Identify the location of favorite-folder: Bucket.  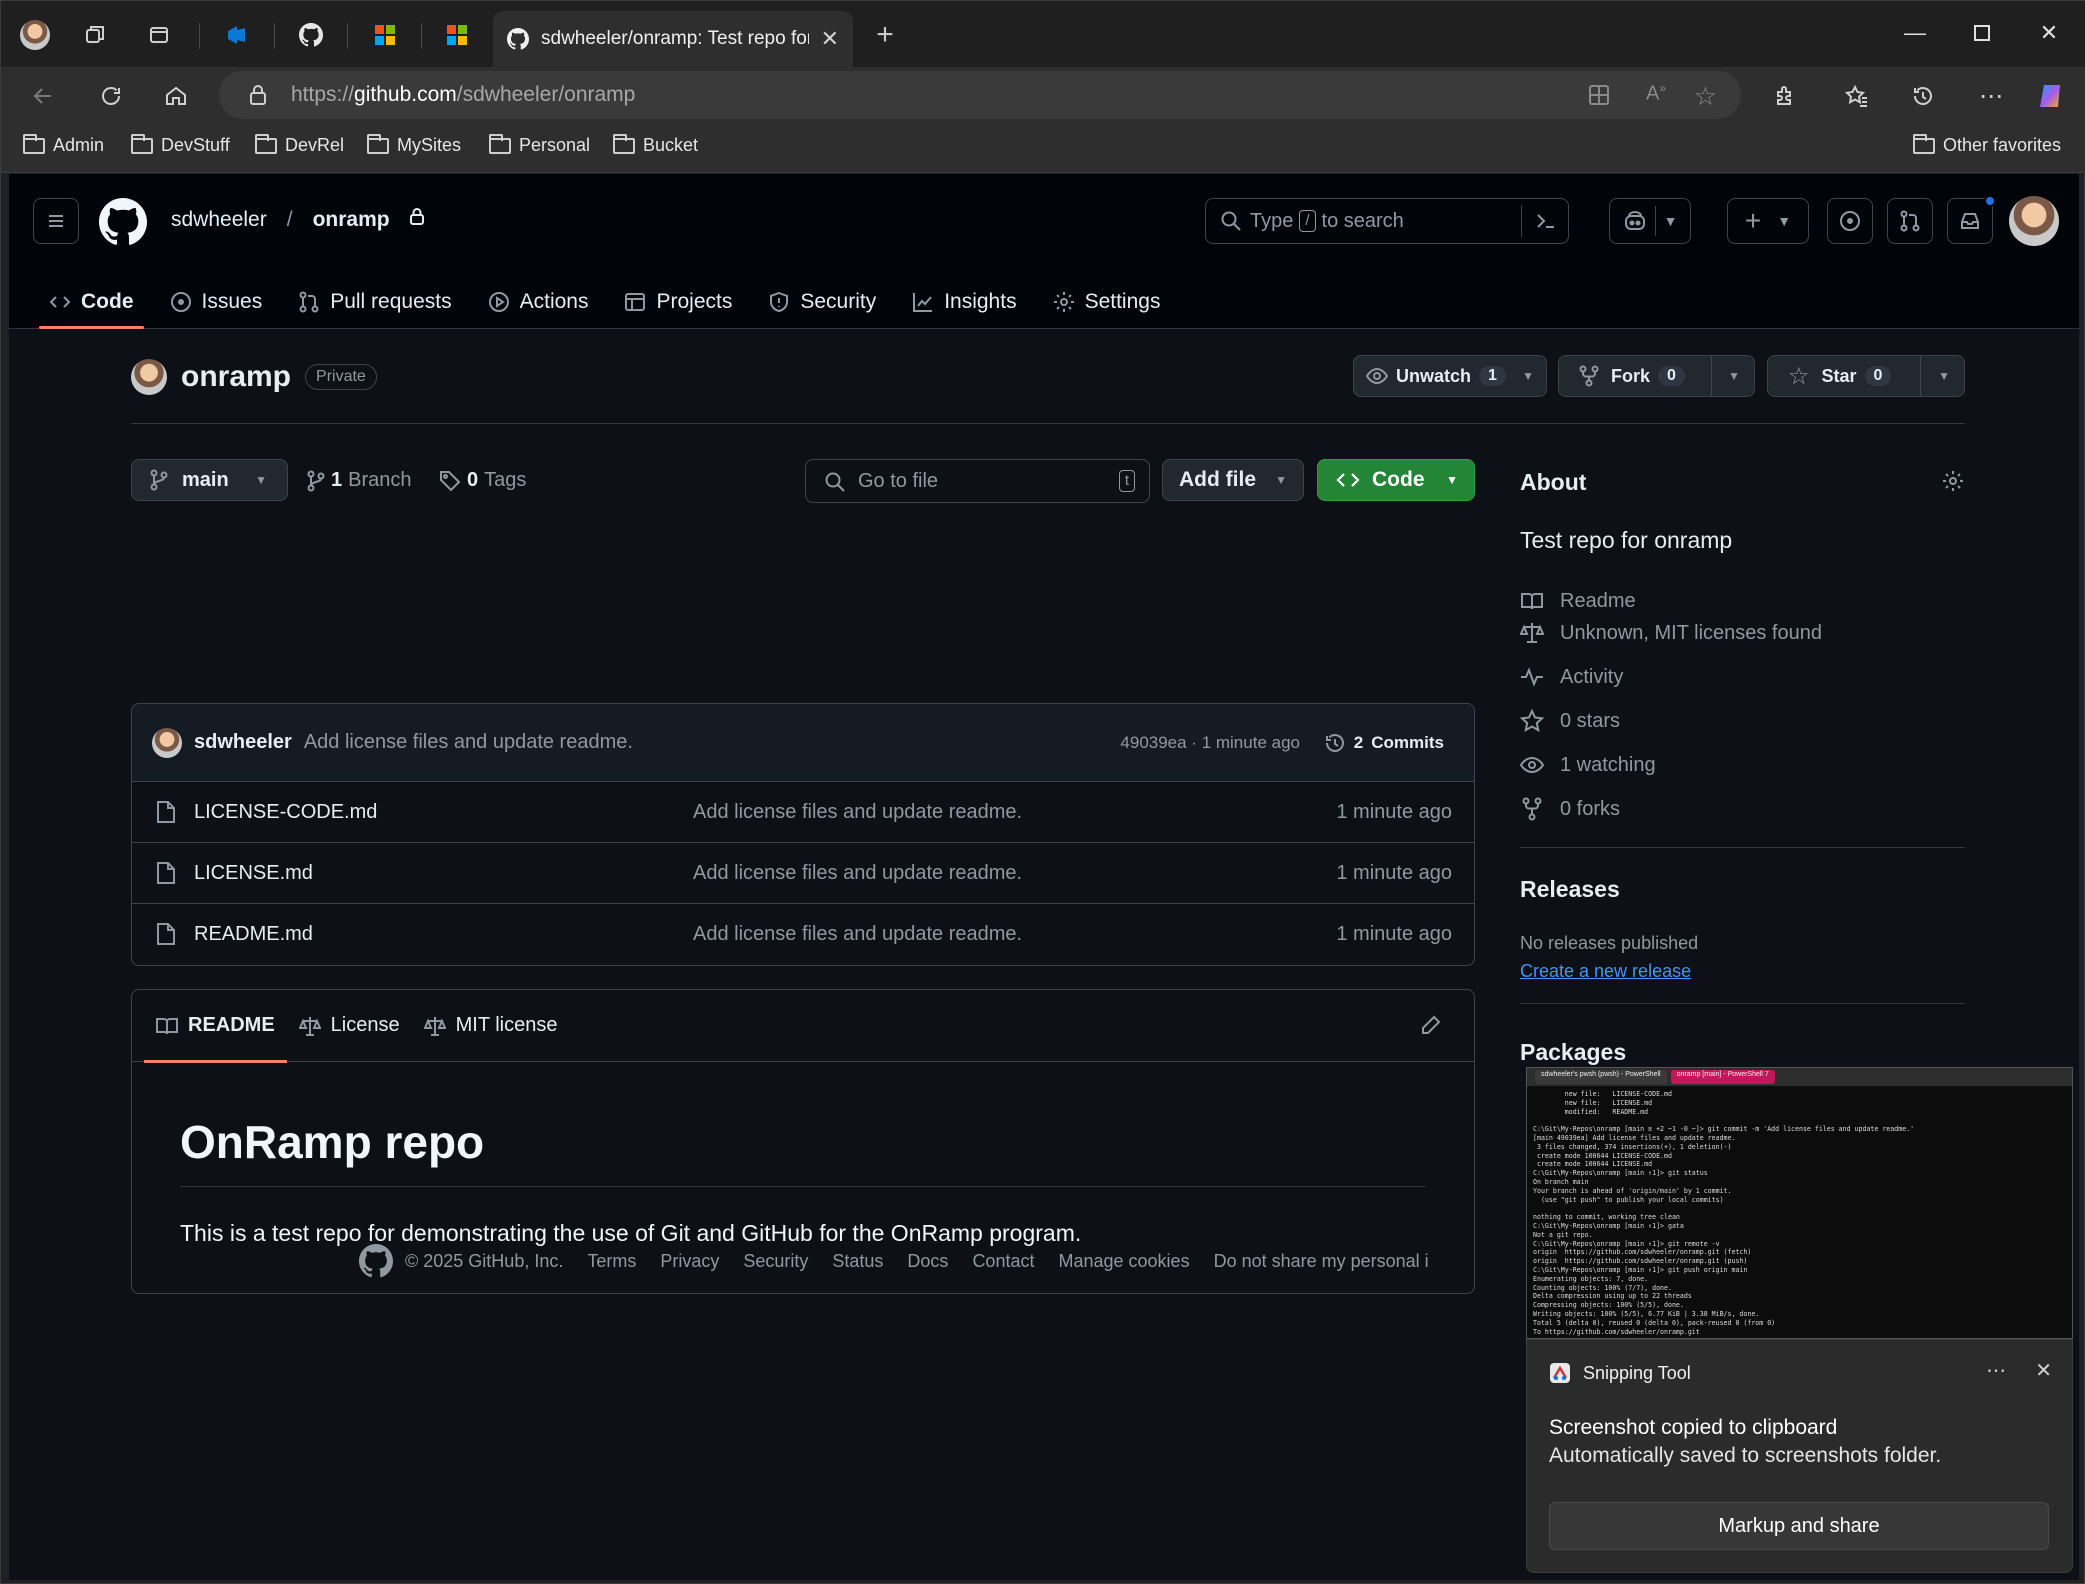
(655, 144).